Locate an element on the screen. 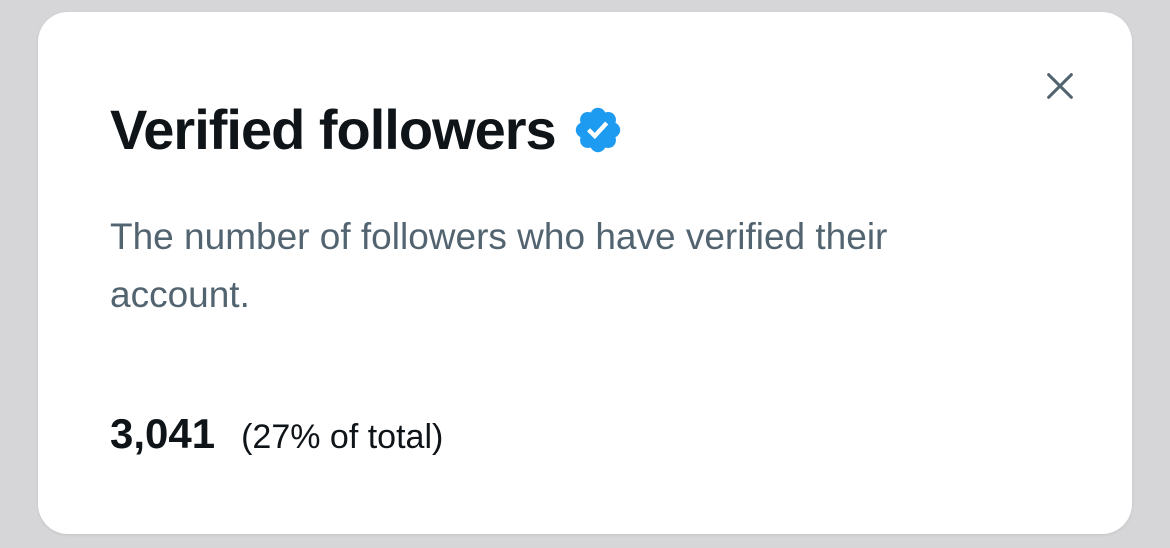 This screenshot has width=1170, height=548. dialog-title: Verified followers is located at coordinates (333, 129).